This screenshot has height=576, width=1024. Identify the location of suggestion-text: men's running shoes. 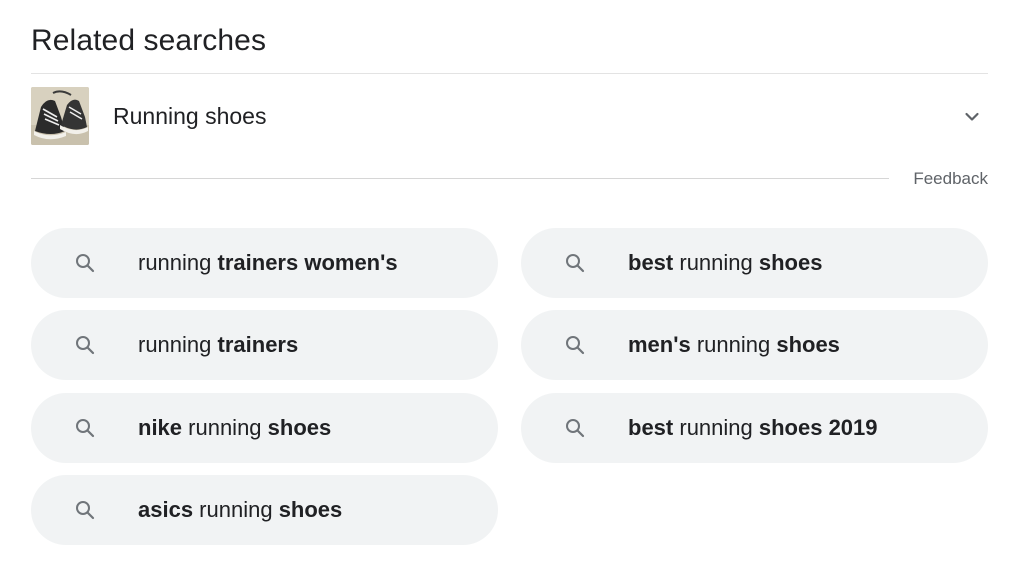
(734, 345).